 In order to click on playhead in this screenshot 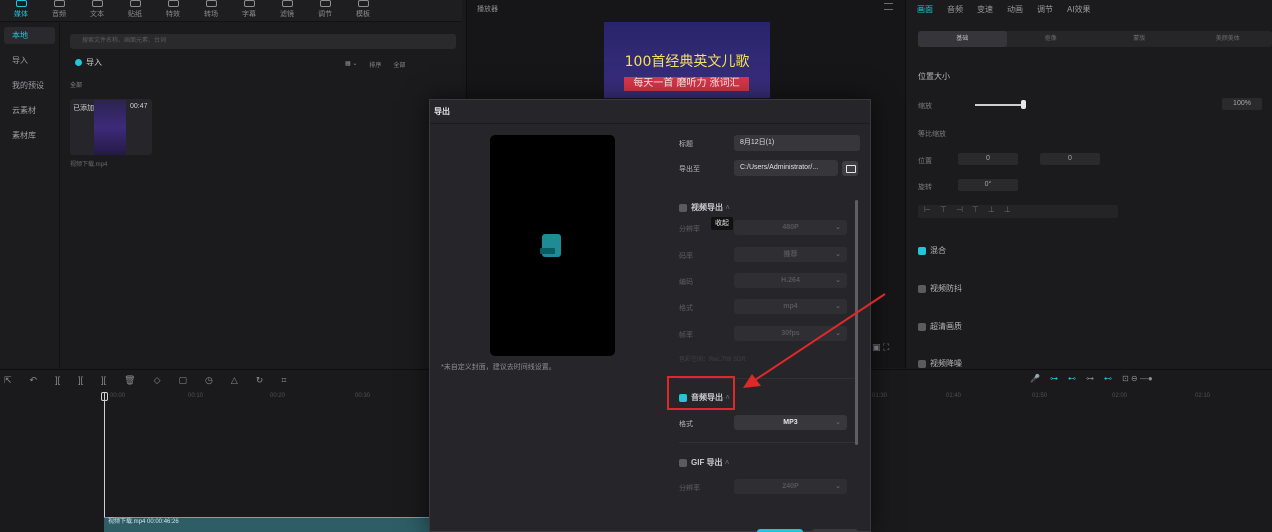, I will do `click(104, 462)`.